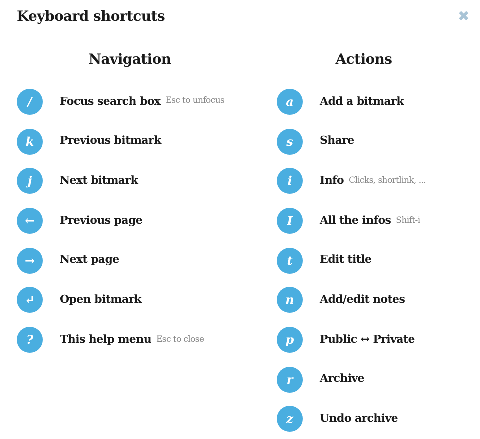  Describe the element at coordinates (362, 102) in the screenshot. I see `shortcut-label: Add a bitmark` at that location.